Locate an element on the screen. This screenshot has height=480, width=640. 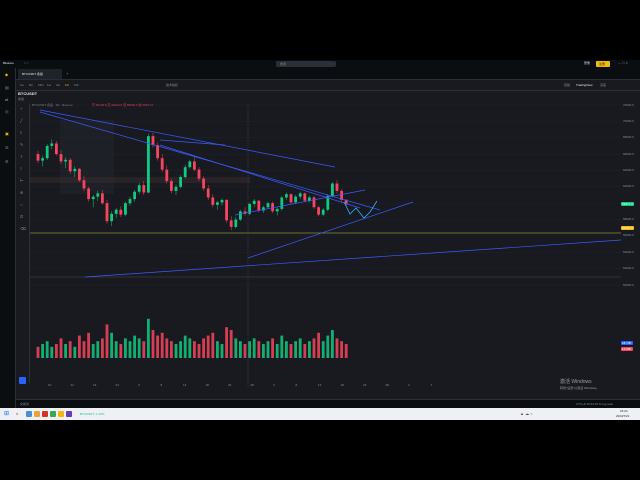
time-axis-label: 14 is located at coordinates (73, 385).